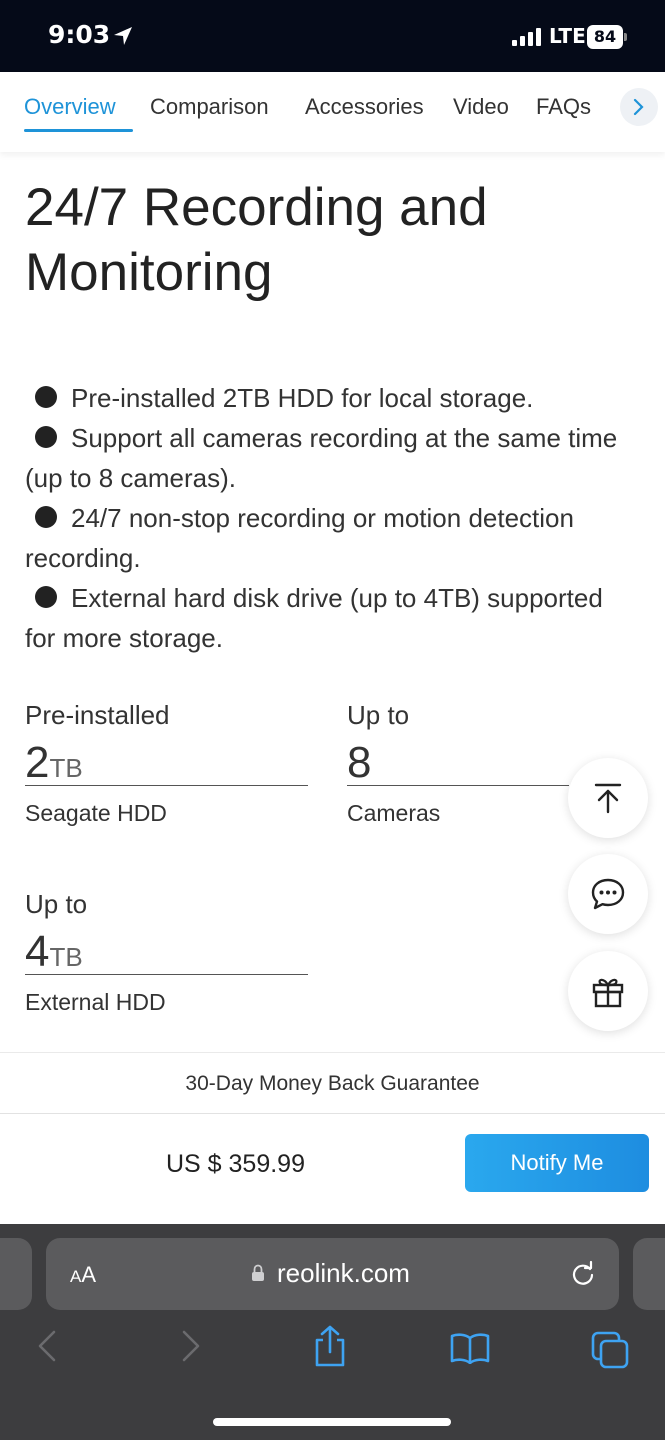  Describe the element at coordinates (191, 1346) in the screenshot. I see `forward-icon` at that location.